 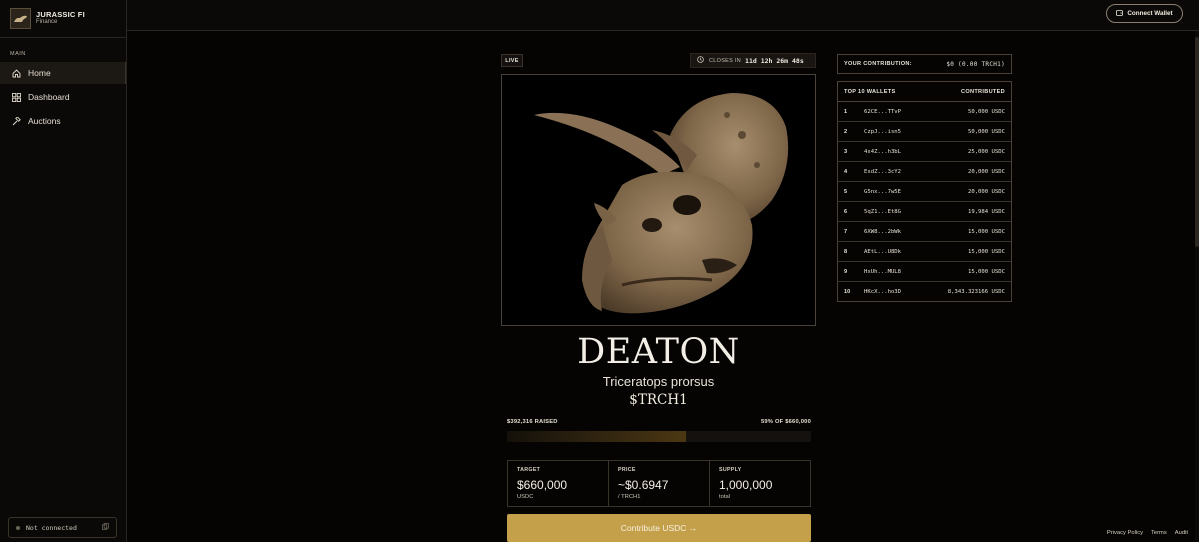 I want to click on copy-icon, so click(x=105, y=527).